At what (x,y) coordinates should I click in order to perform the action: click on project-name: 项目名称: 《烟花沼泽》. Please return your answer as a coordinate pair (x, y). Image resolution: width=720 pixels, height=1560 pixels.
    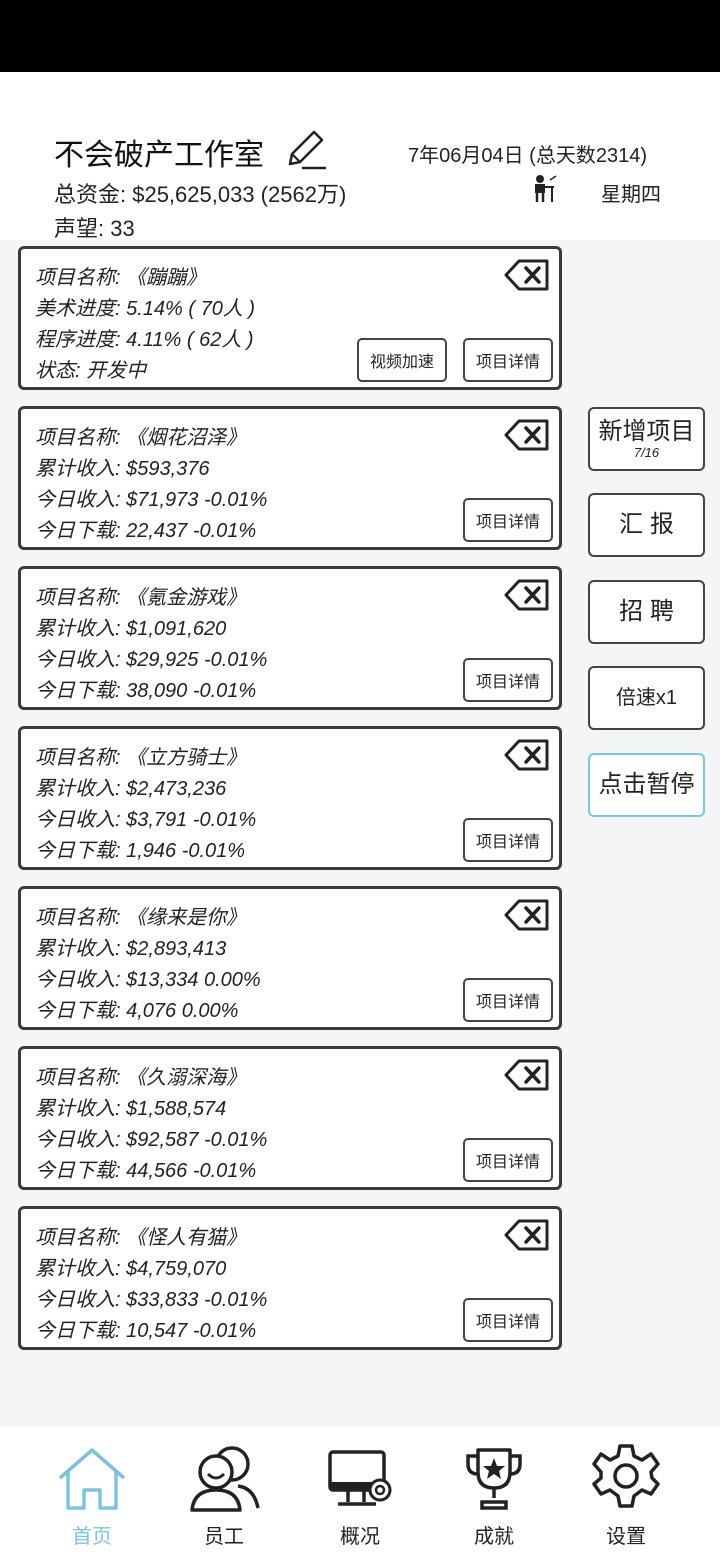
    Looking at the image, I should click on (141, 438).